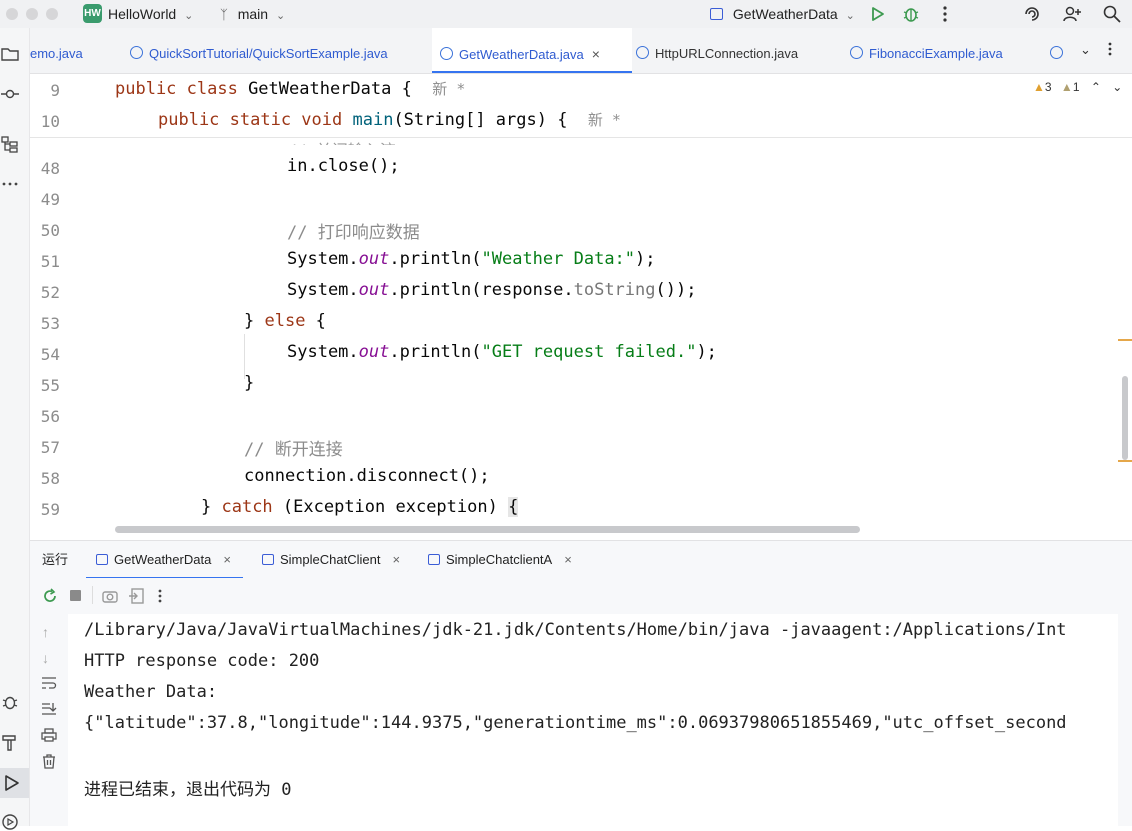  Describe the element at coordinates (471, 259) in the screenshot. I see `code-line: System.out.println("Weather Data:");` at that location.